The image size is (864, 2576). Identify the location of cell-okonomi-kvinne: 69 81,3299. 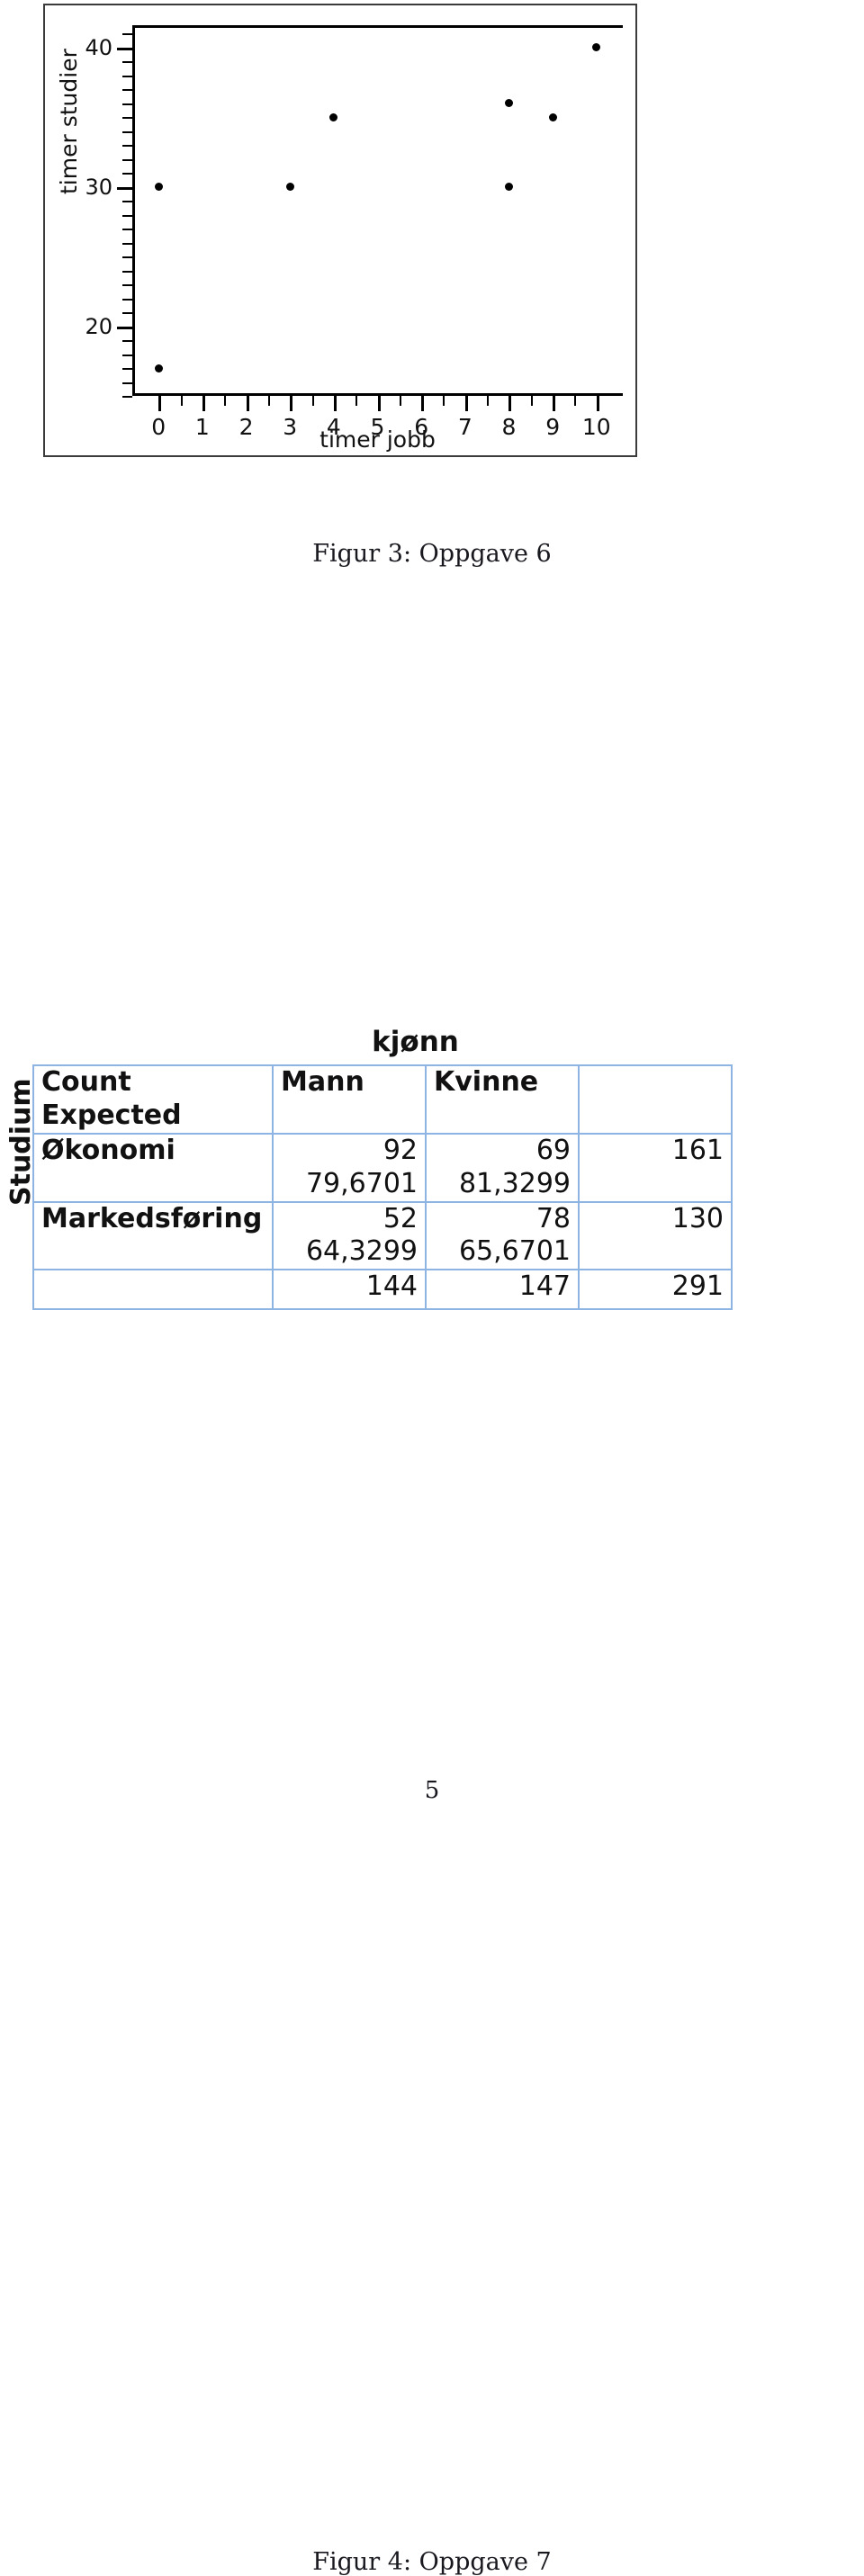
(503, 1168).